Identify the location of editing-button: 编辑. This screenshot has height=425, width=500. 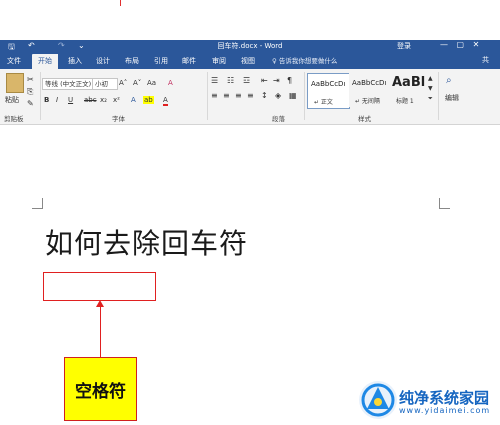
(452, 98).